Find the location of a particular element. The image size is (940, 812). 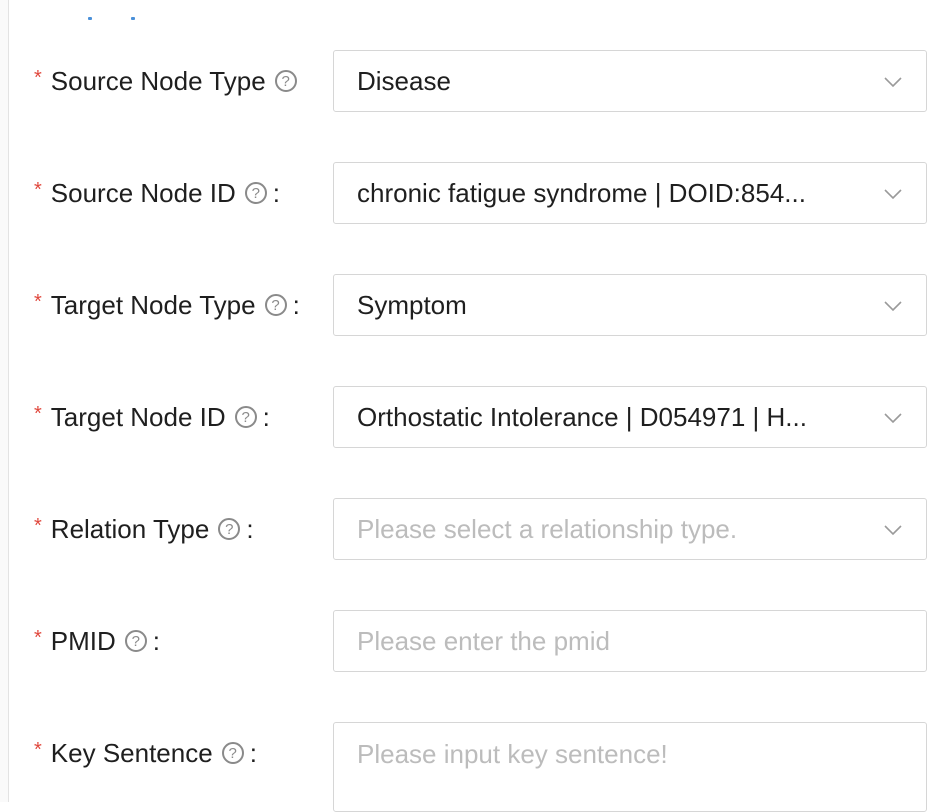

field-label: * Source Node ID ? : is located at coordinates (157, 193).